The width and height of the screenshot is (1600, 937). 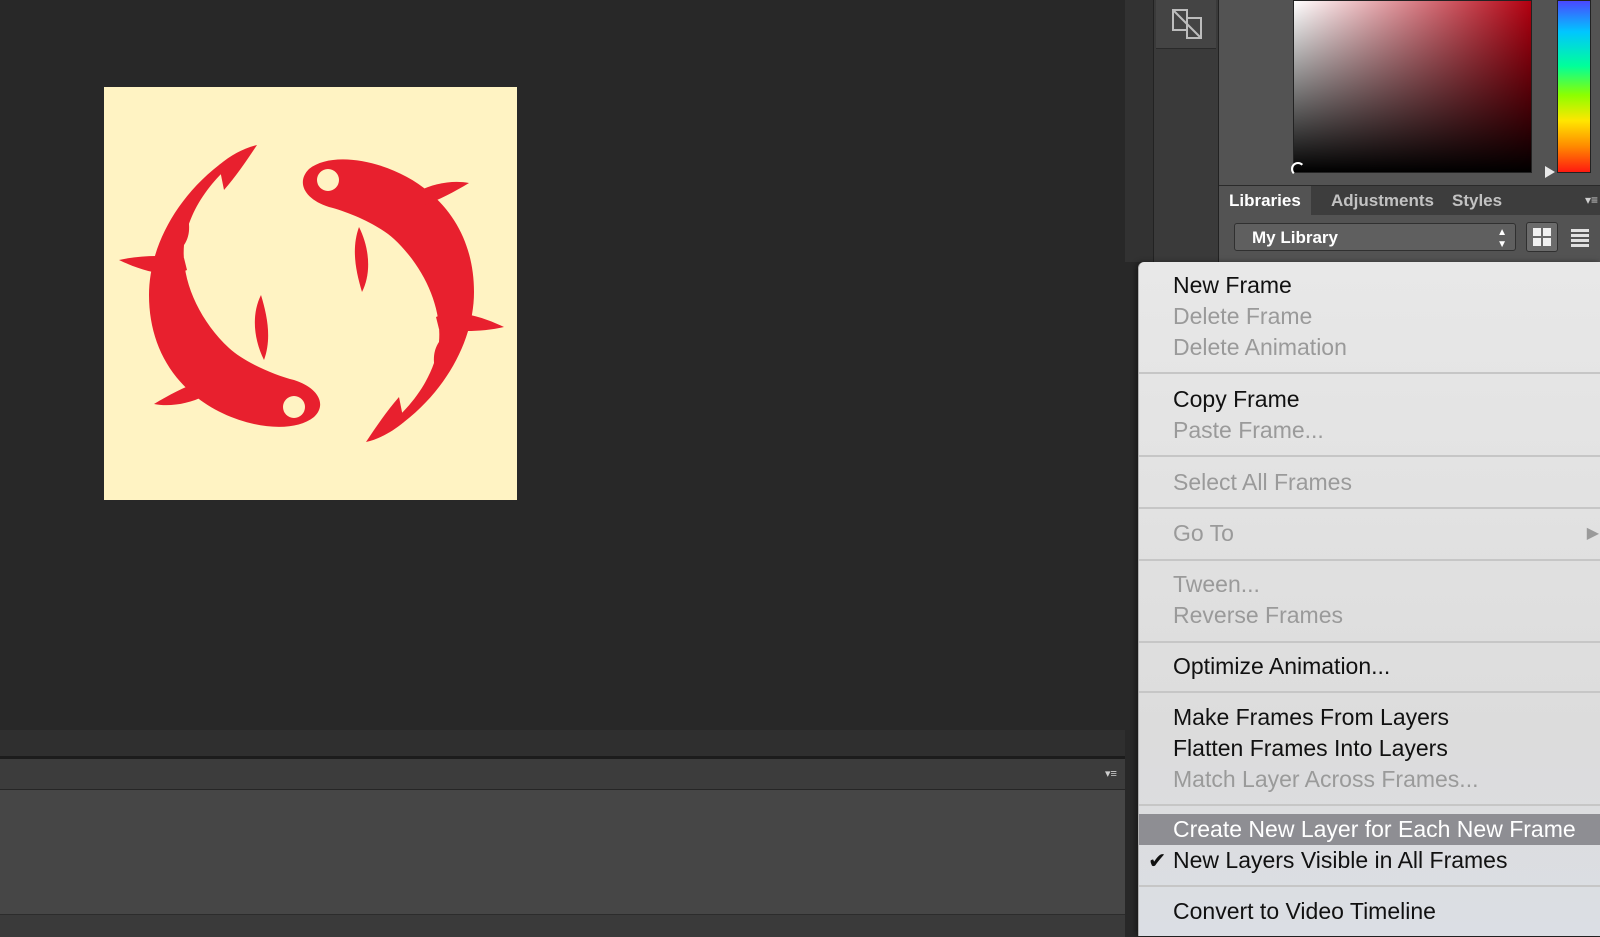 What do you see at coordinates (1574, 86) in the screenshot?
I see `hue-slider` at bounding box center [1574, 86].